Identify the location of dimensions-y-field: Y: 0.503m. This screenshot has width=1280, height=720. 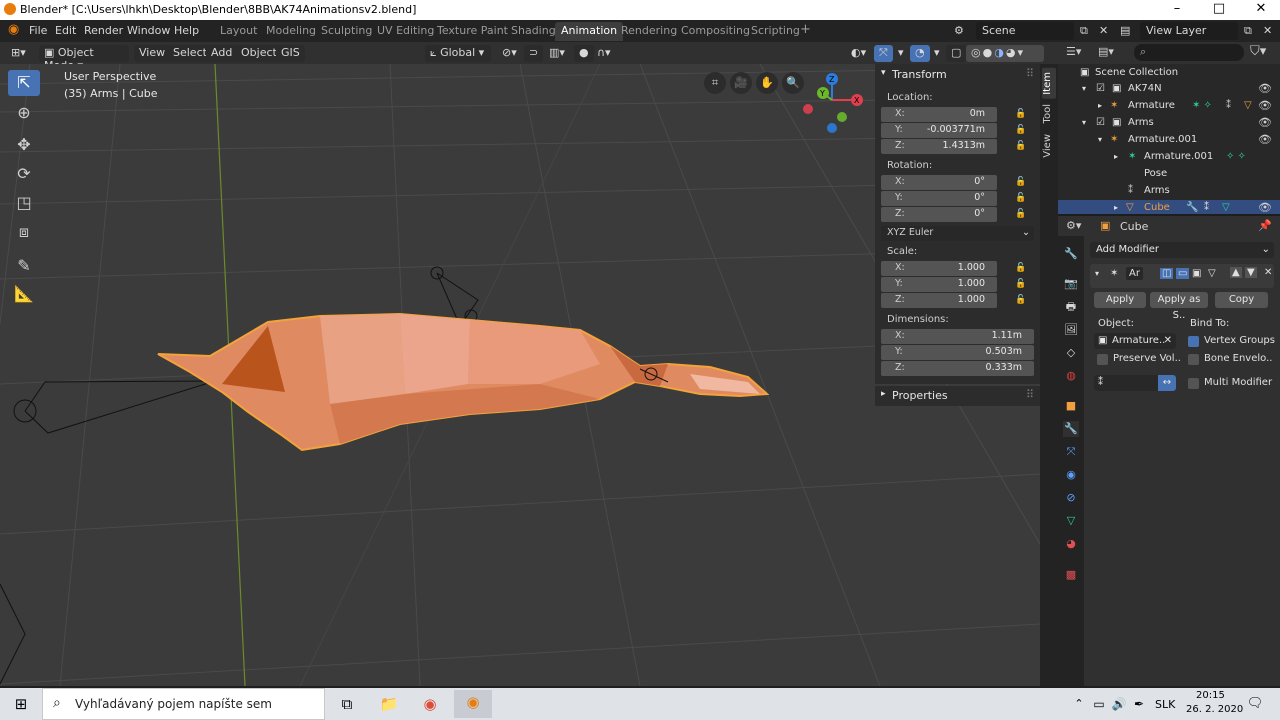
(957, 352).